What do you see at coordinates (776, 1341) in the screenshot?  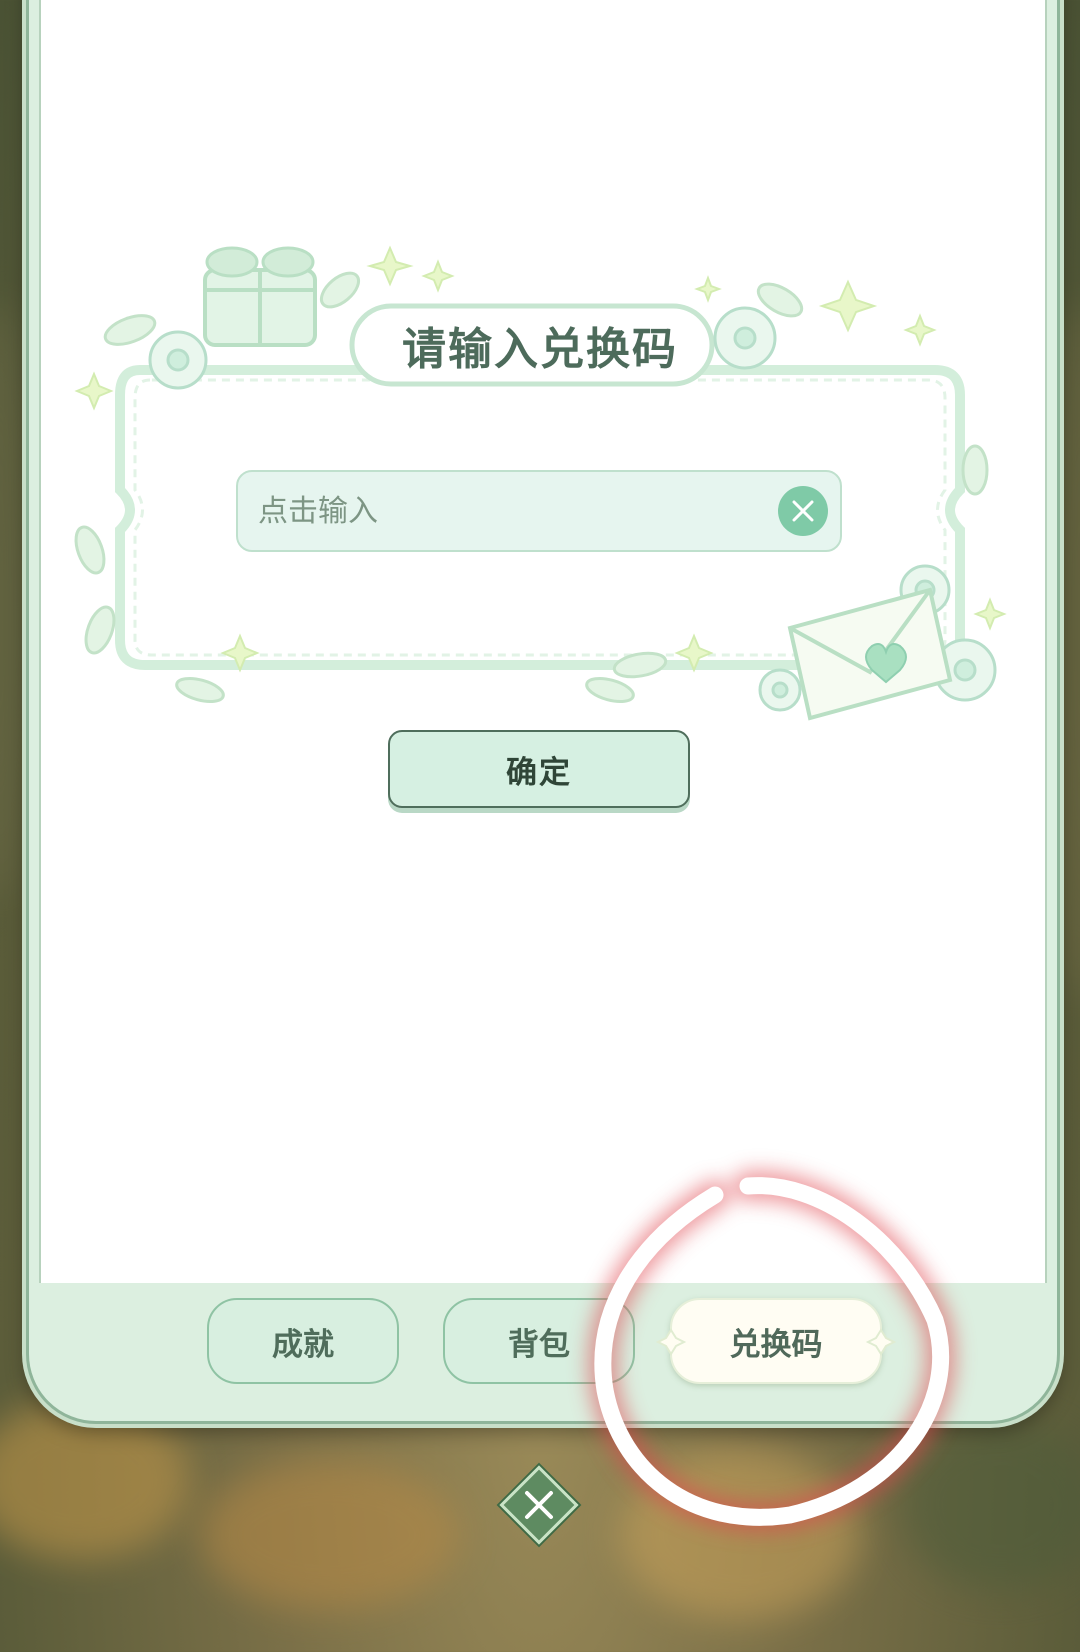 I see `tab-redeem-code: 兑换码` at bounding box center [776, 1341].